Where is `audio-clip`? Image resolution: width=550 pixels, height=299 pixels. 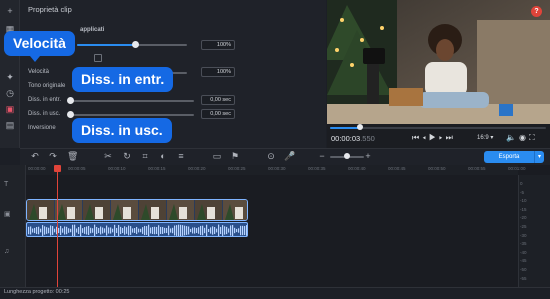 audio-clip is located at coordinates (137, 229).